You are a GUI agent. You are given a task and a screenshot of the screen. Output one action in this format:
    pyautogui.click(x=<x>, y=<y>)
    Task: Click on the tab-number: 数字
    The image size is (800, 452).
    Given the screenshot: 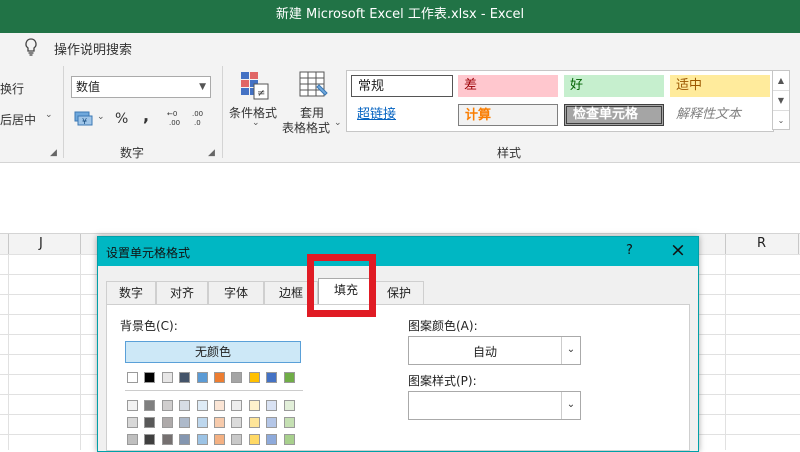 What is the action you would take?
    pyautogui.click(x=131, y=292)
    